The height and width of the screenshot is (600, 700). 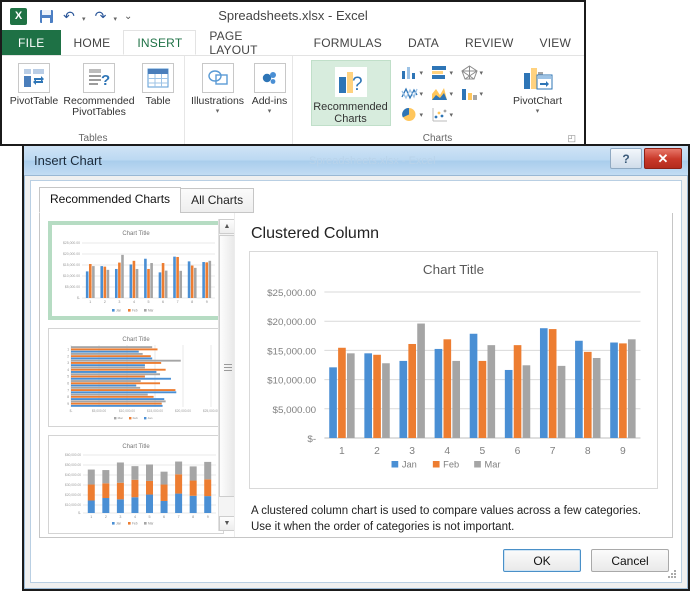 I want to click on line-chart-icon: ▾, so click(x=415, y=93).